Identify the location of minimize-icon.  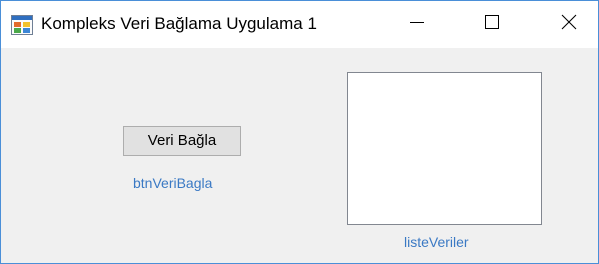
(417, 24).